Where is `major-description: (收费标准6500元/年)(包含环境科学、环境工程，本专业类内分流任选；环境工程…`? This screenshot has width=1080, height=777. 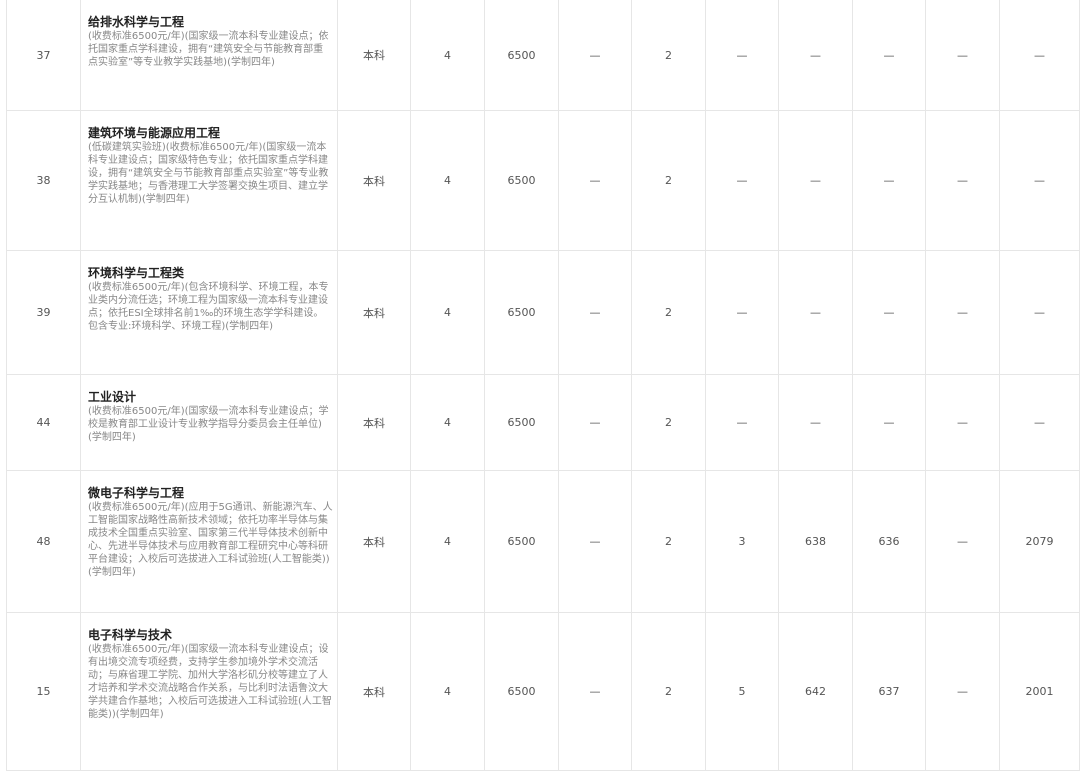 major-description: (收费标准6500元/年)(包含环境科学、环境工程，本专业类内分流任选；环境工程… is located at coordinates (208, 307).